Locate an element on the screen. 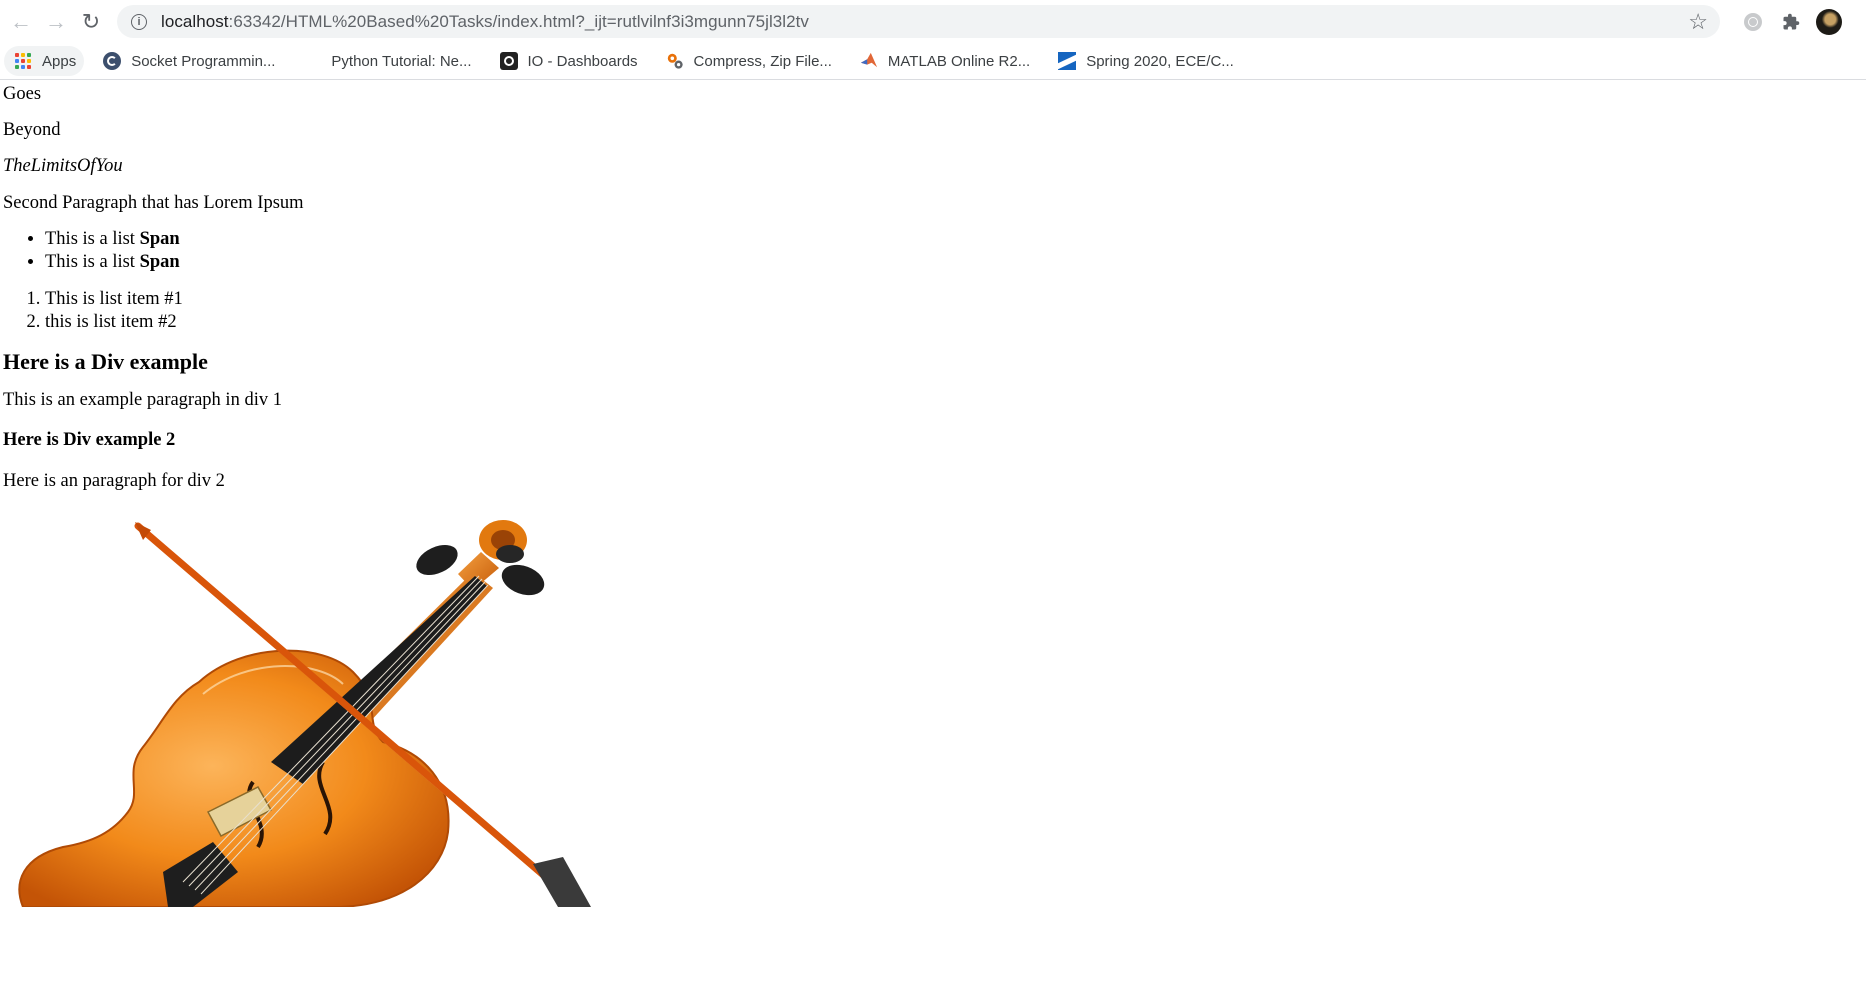 This screenshot has width=1866, height=984. list-item: this is list item #2 is located at coordinates (955, 322).